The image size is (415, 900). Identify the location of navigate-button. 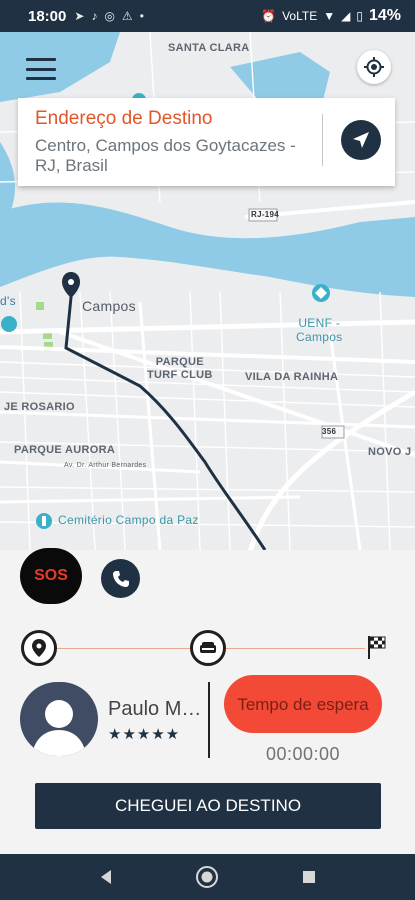
(361, 140).